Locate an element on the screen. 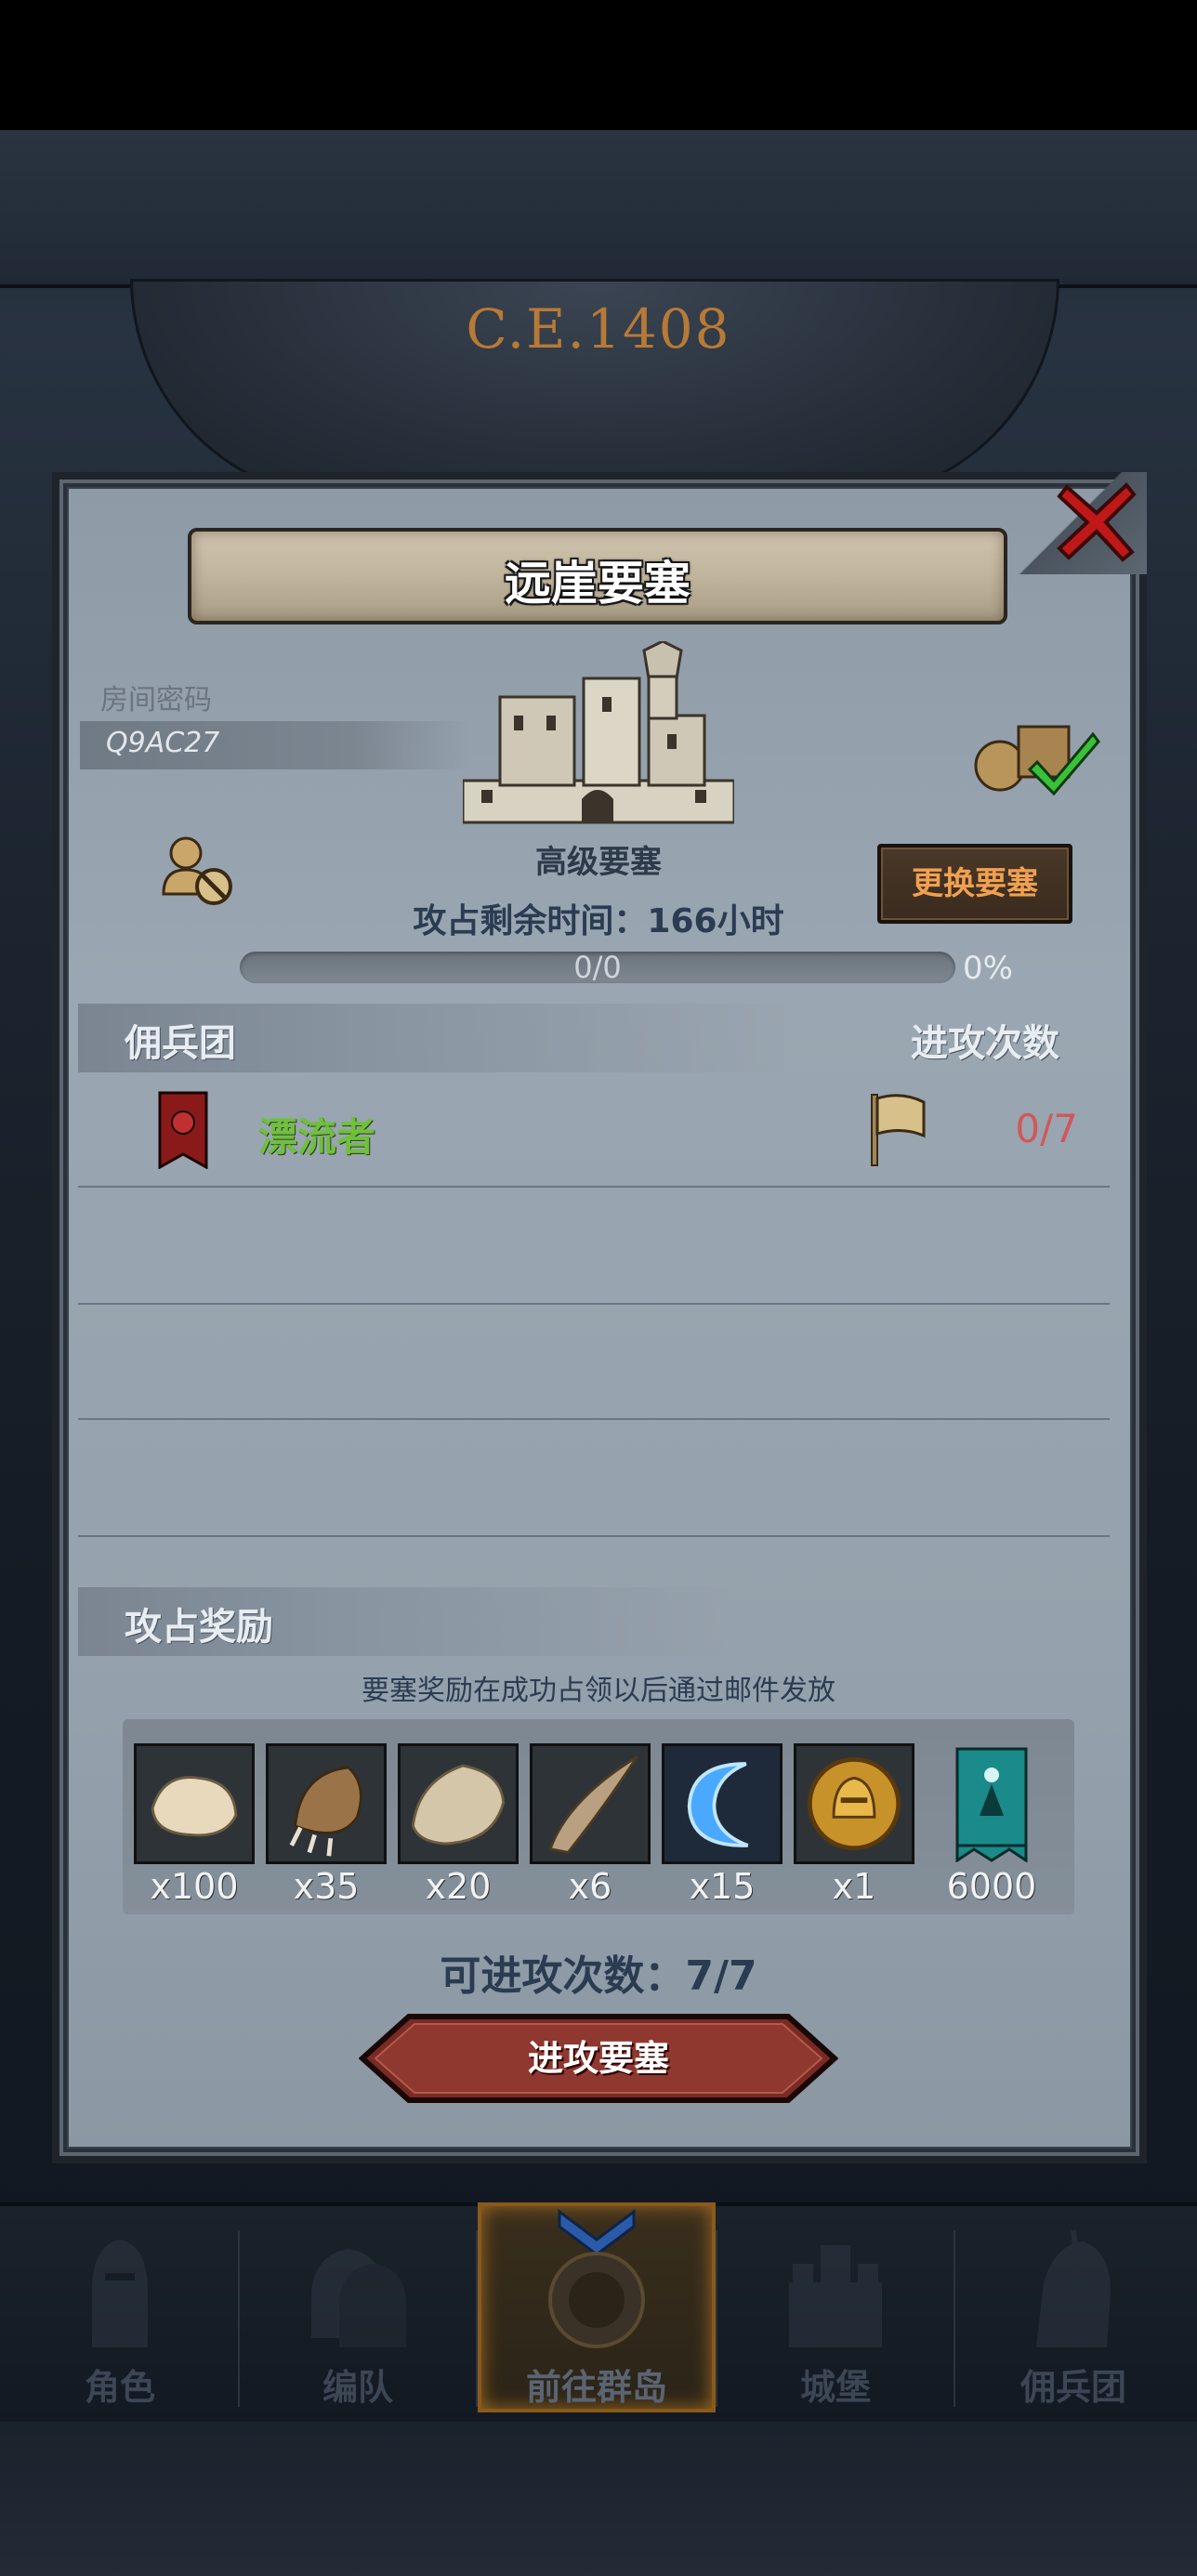  nav-item-mercenary: 佣兵团 is located at coordinates (1073, 2314).